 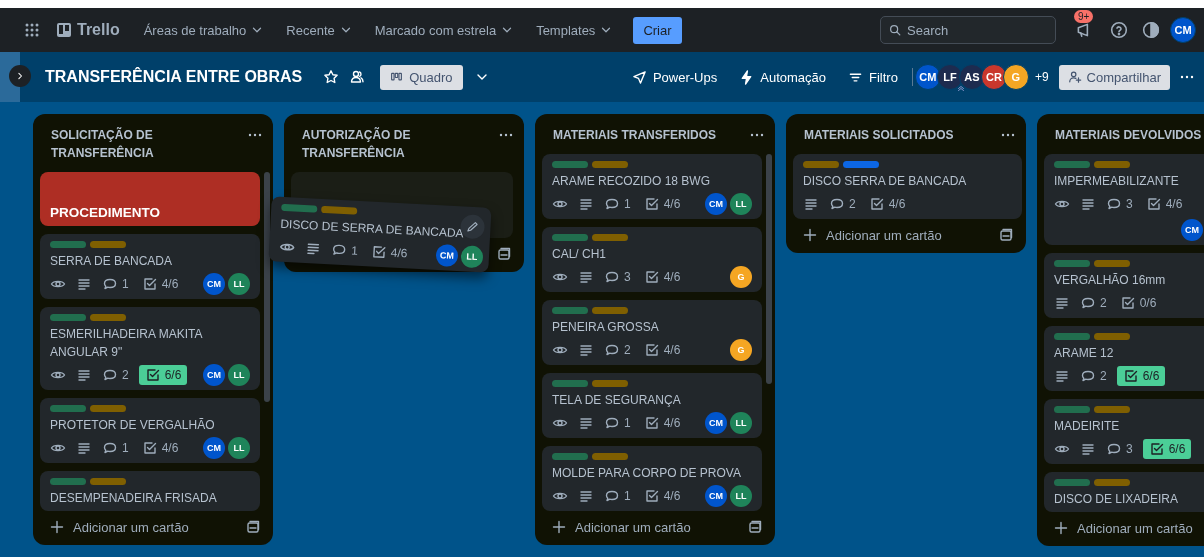 I want to click on nav-menu: Marcado com estrela, so click(x=444, y=30).